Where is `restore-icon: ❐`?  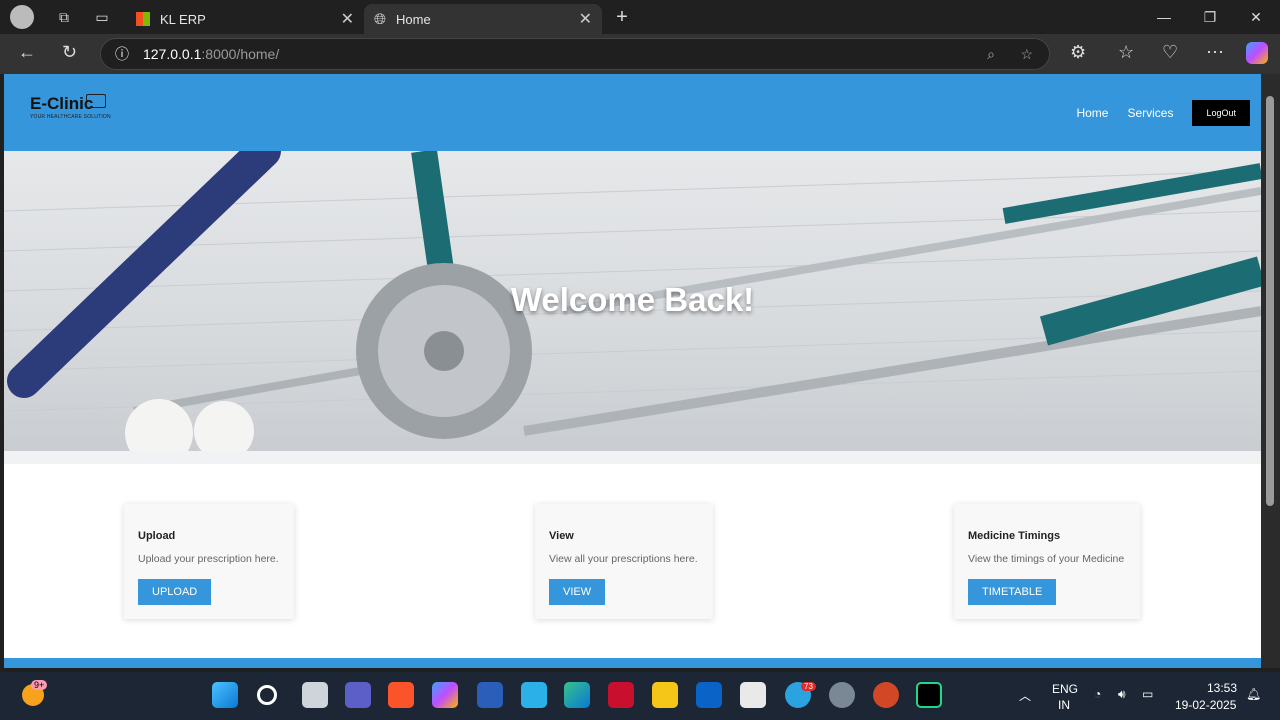
restore-icon: ❐ is located at coordinates (1210, 17).